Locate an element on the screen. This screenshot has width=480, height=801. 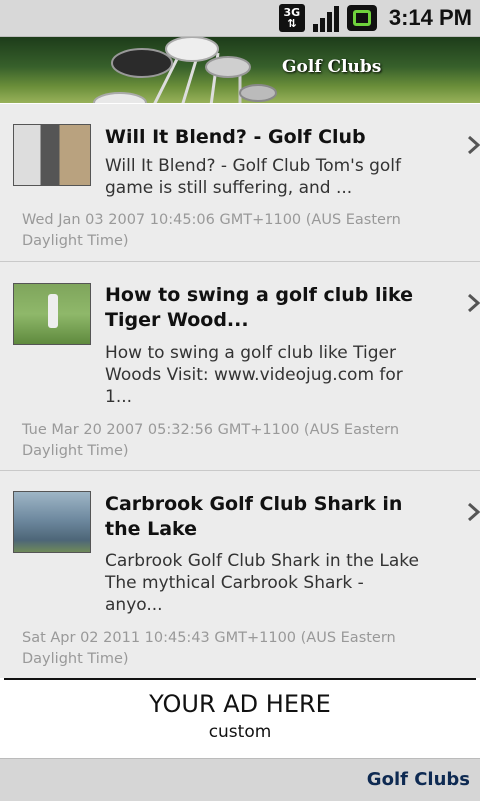
status-time: 3:14 PM is located at coordinates (430, 17).